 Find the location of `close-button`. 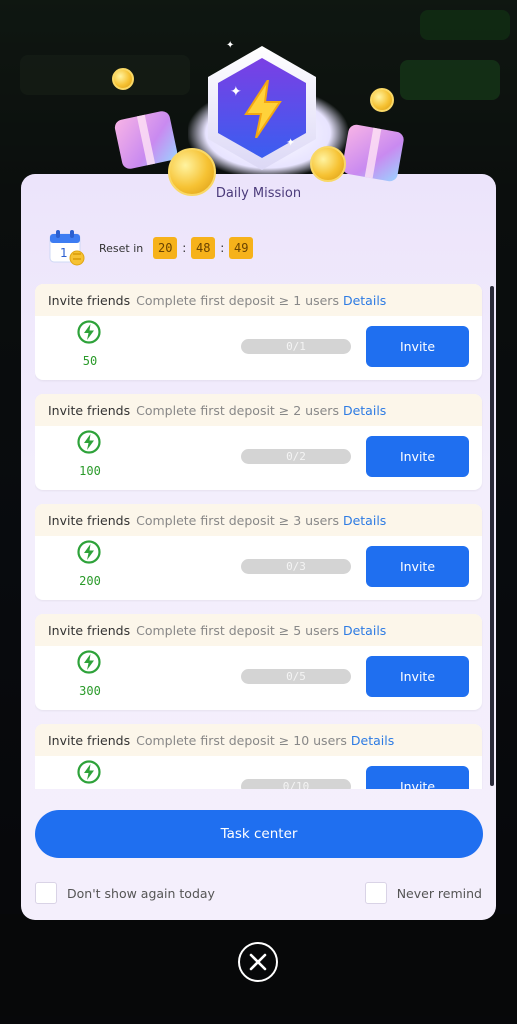

close-button is located at coordinates (258, 962).